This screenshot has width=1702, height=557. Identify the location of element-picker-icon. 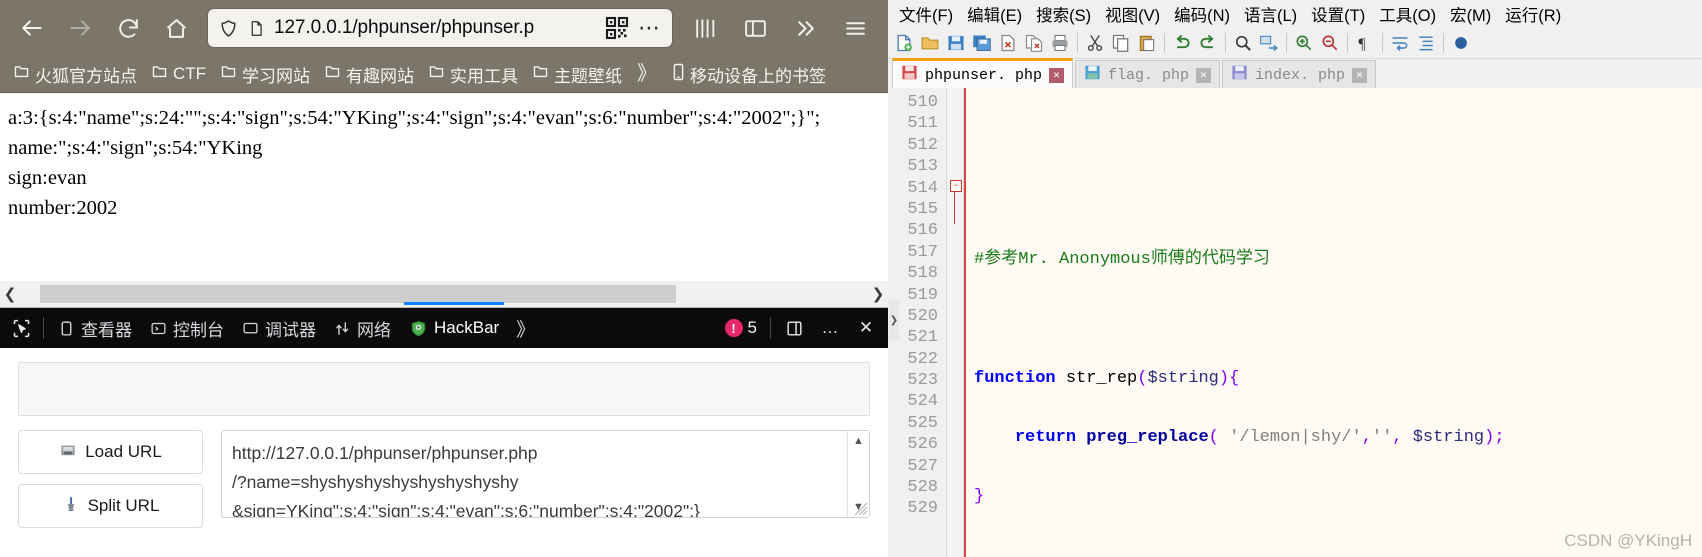
(21, 328).